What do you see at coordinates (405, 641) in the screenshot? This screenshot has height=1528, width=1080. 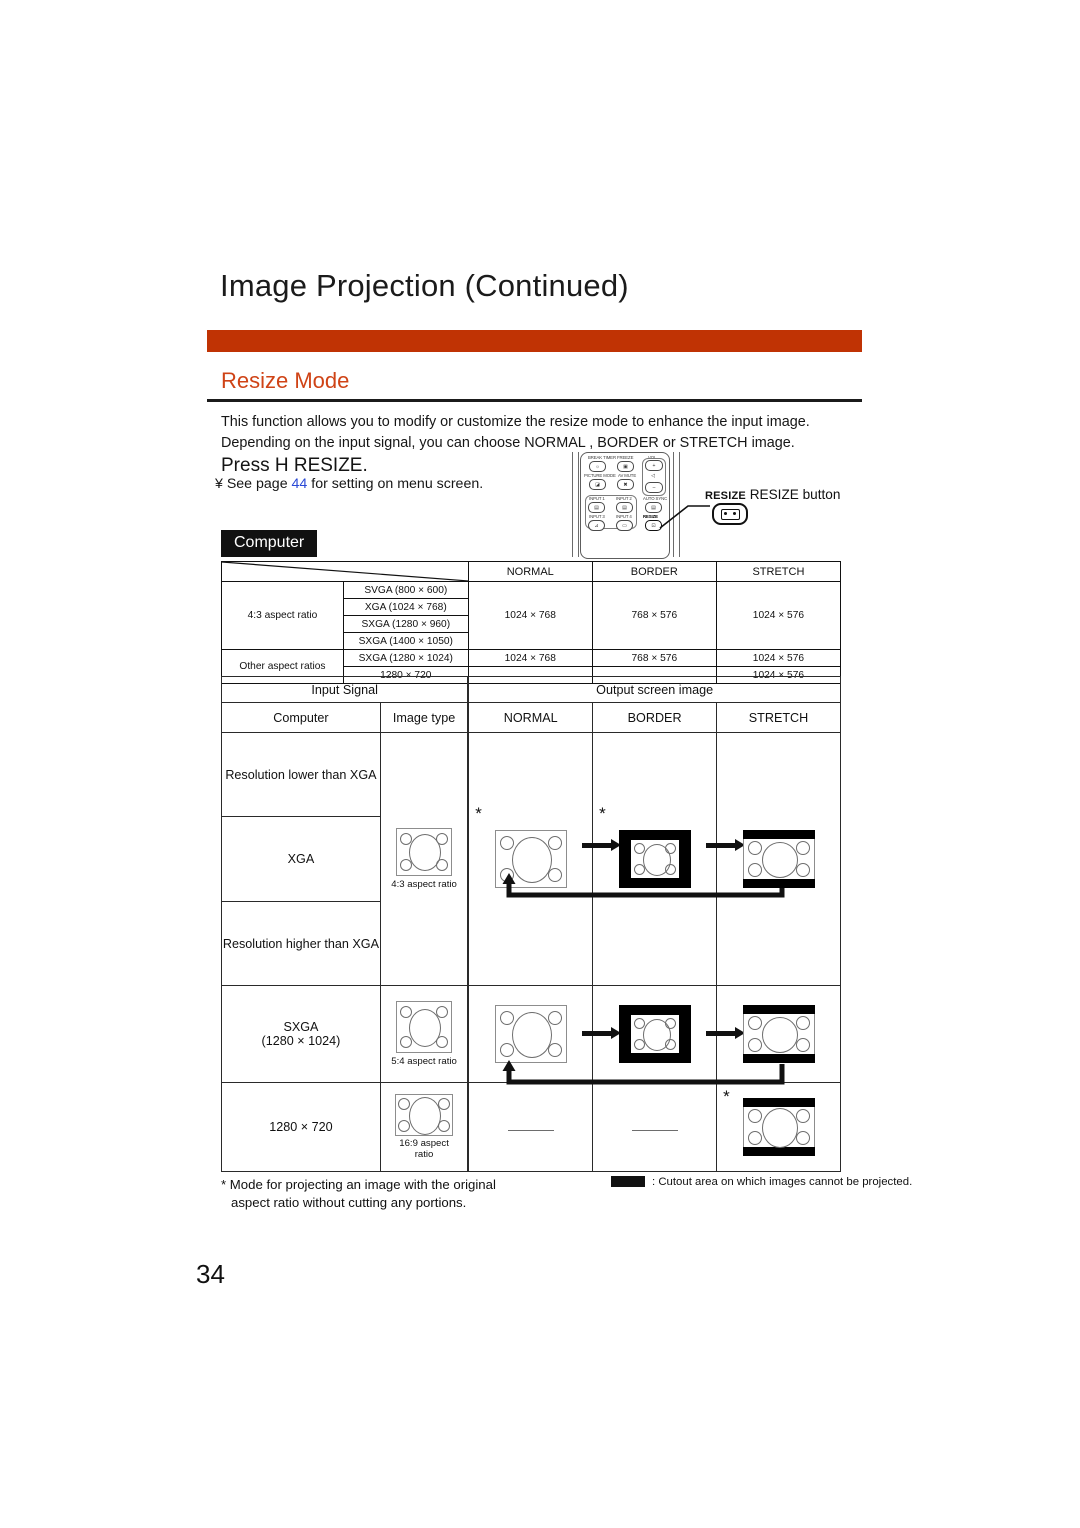 I see `table1-signal-sxga1050: SXGA (1400 × 1050)` at bounding box center [405, 641].